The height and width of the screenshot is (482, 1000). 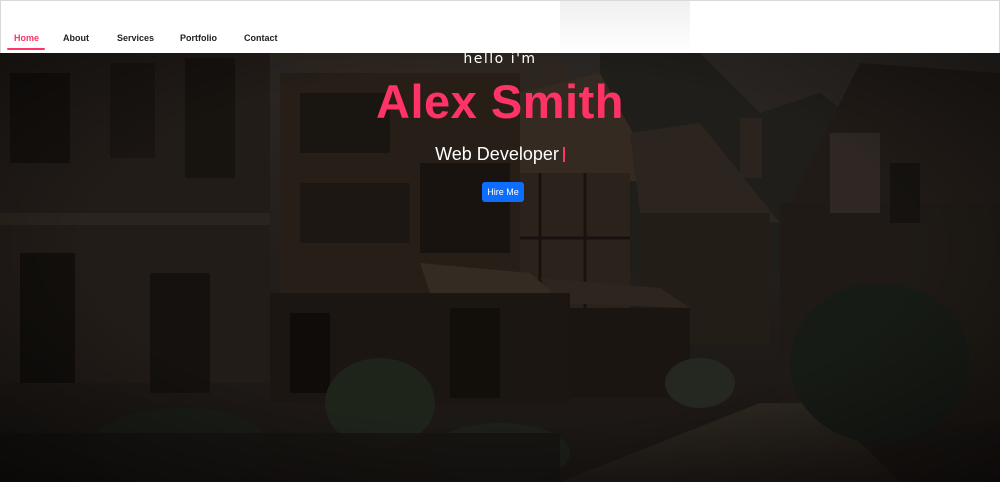 I want to click on hero-name: Alex Smith, so click(x=500, y=101).